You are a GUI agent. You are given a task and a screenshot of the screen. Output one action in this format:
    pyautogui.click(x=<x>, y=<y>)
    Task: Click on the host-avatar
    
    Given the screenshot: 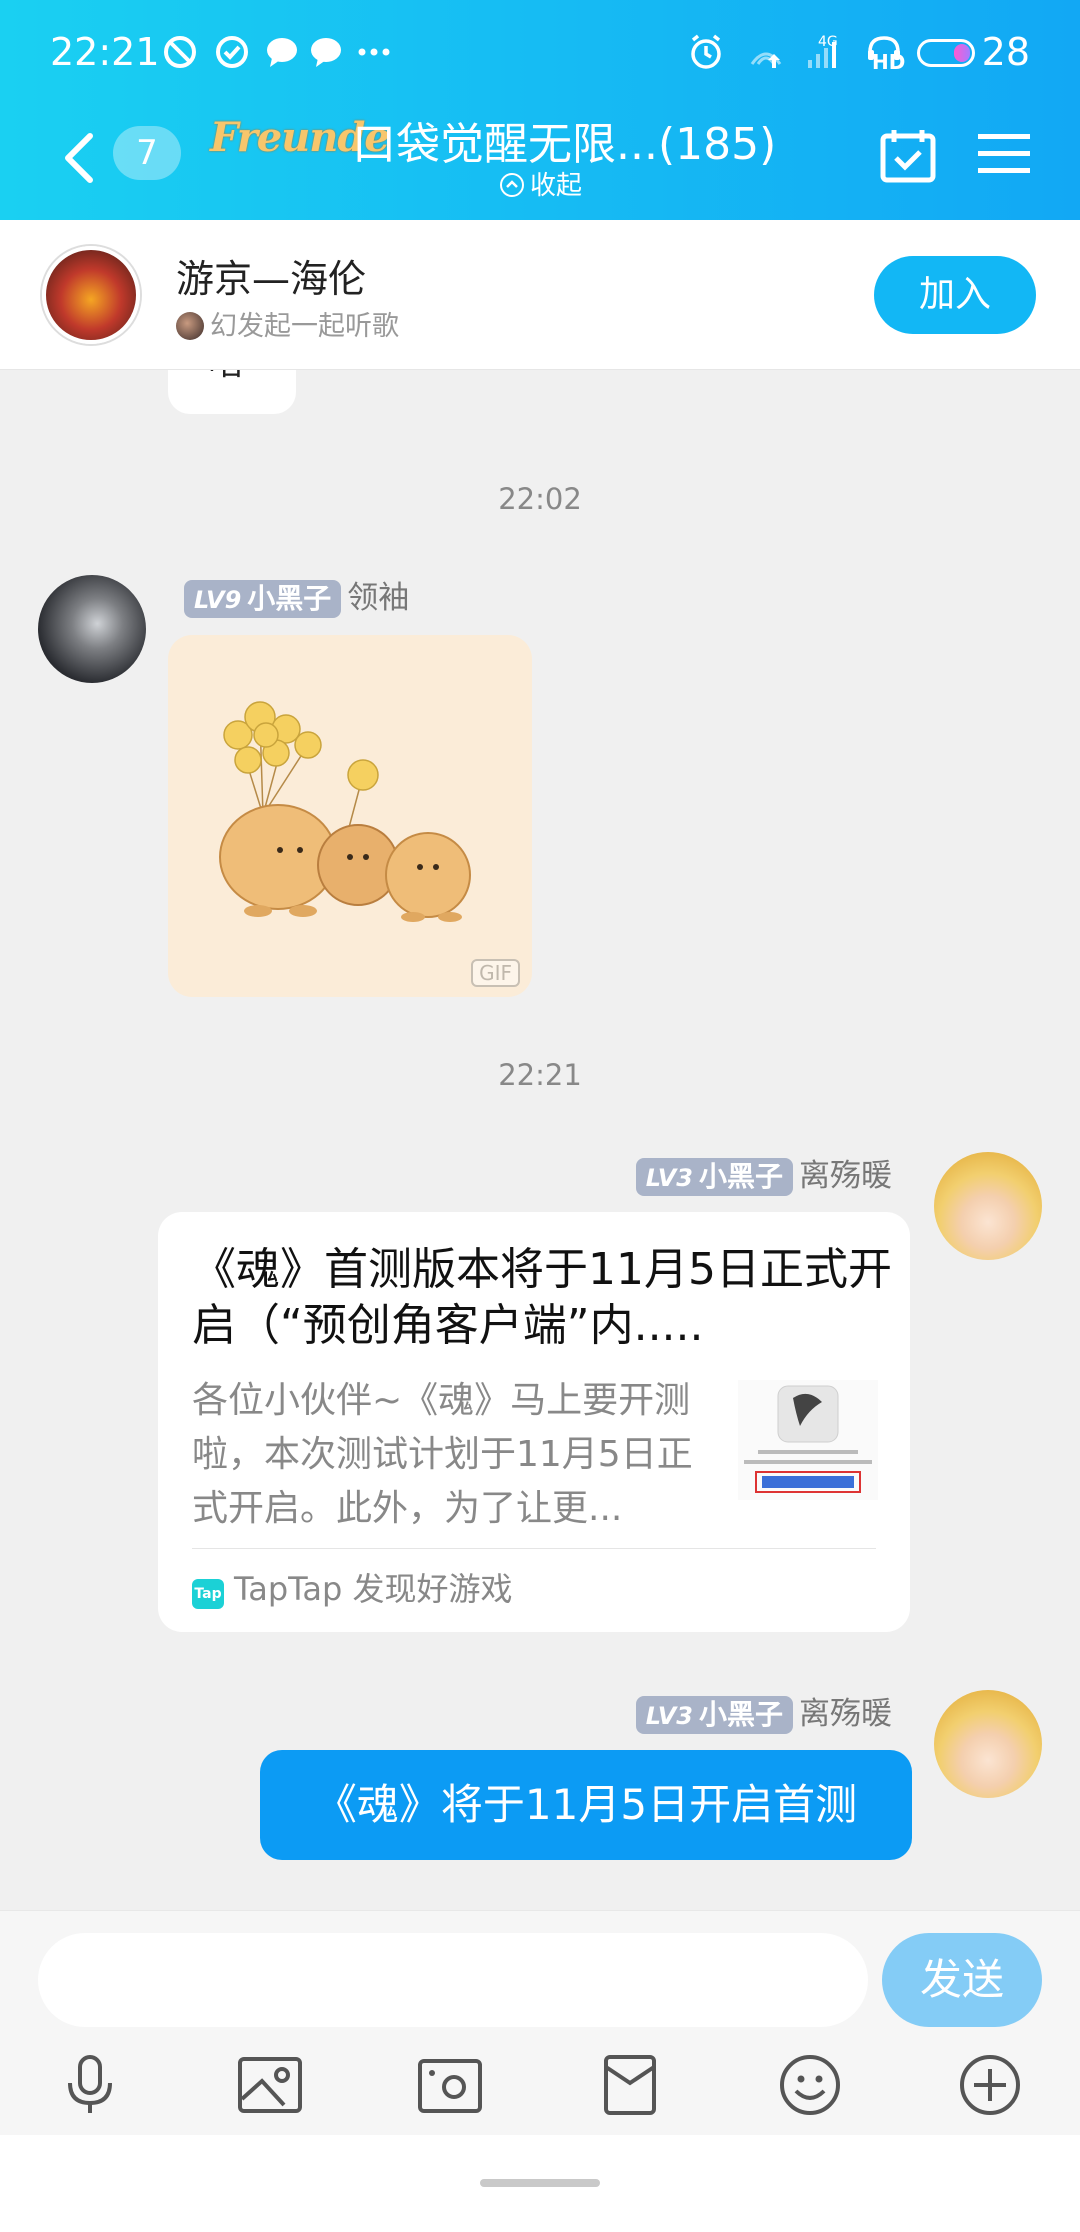 What is the action you would take?
    pyautogui.click(x=190, y=326)
    